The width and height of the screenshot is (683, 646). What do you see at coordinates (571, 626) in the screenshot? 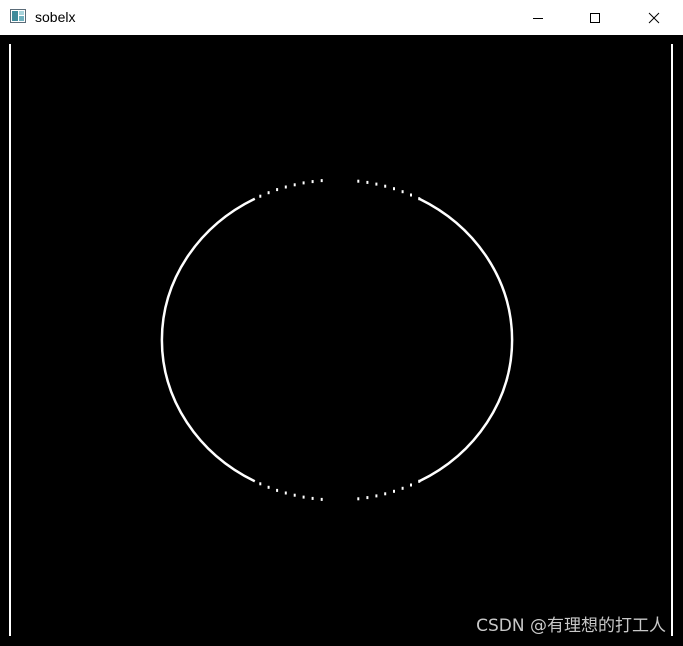
I see `watermark-text: CSDN @有理想的打工人` at bounding box center [571, 626].